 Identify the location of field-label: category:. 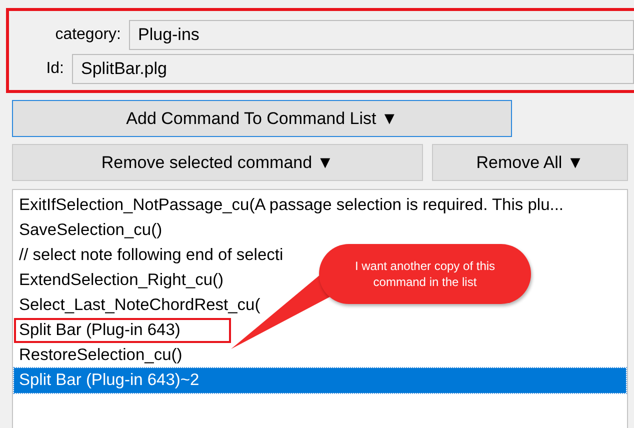
(88, 35).